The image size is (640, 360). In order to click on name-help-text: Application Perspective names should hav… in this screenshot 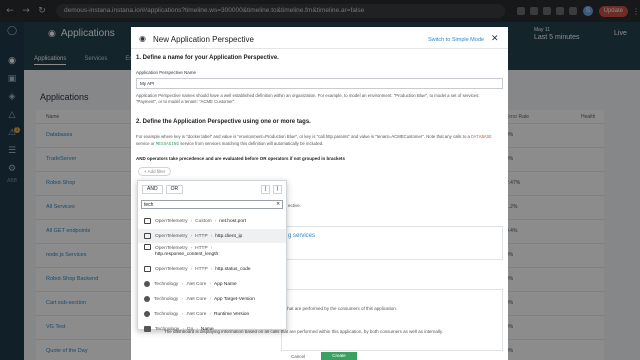, I will do `click(308, 98)`.